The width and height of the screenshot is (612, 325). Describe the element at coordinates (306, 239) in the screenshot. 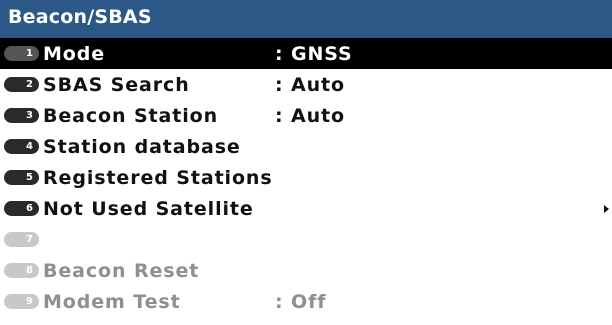

I see `menu-item-7: 7` at that location.